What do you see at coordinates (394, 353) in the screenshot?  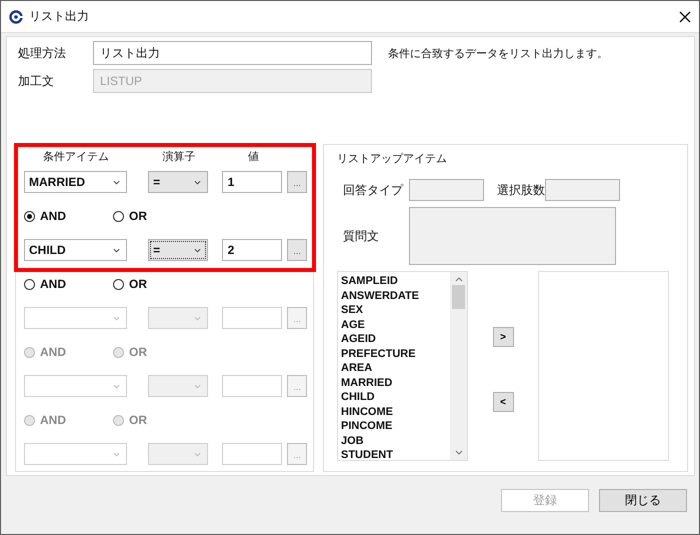 I see `list-item: PREFECTURE` at bounding box center [394, 353].